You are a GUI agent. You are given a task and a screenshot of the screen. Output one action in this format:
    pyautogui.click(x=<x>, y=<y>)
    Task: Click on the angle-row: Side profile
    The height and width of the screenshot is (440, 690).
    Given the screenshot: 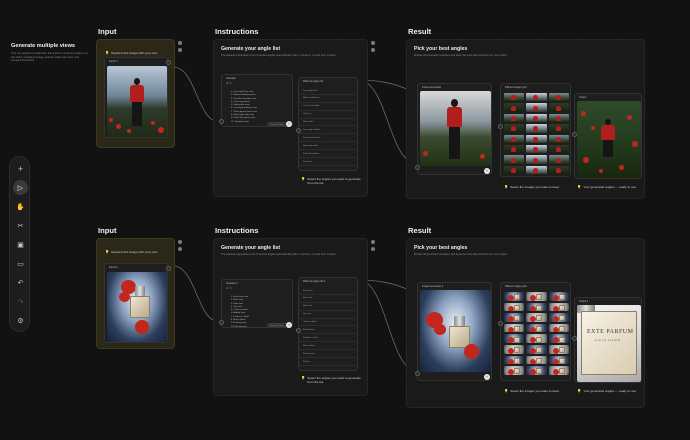 What is the action you would take?
    pyautogui.click(x=328, y=123)
    